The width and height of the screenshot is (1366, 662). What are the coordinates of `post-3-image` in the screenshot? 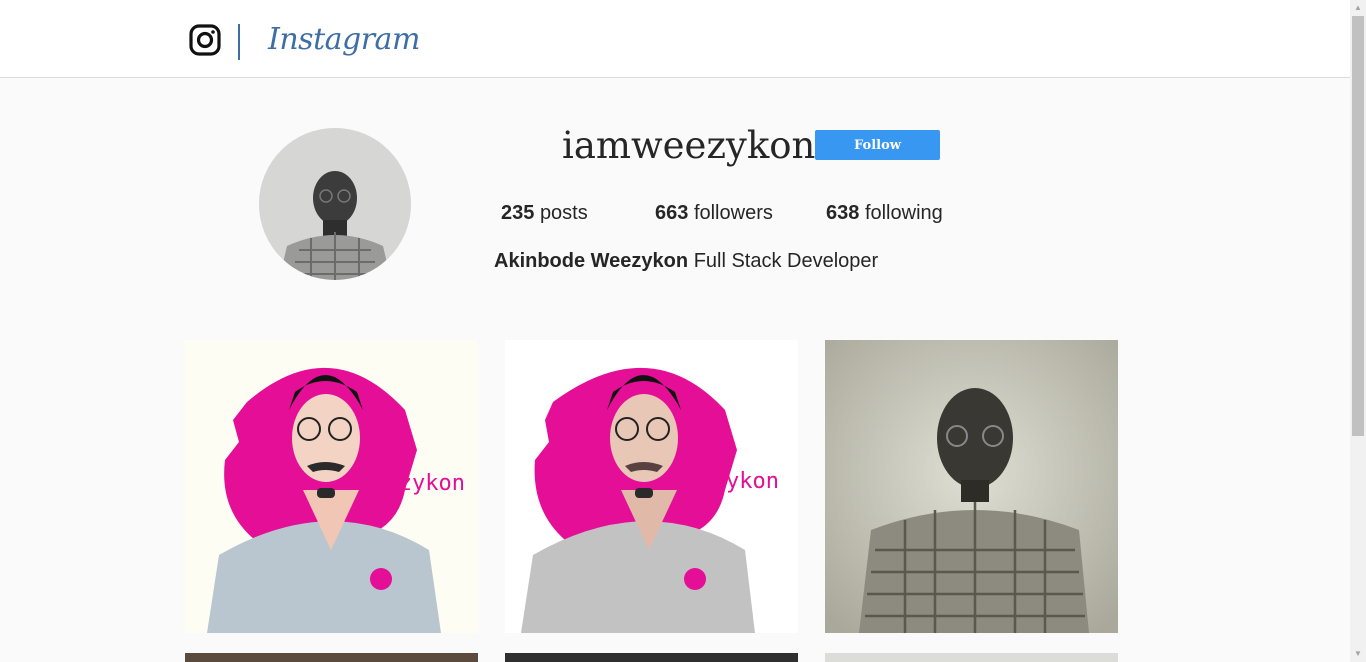 It's located at (971, 486).